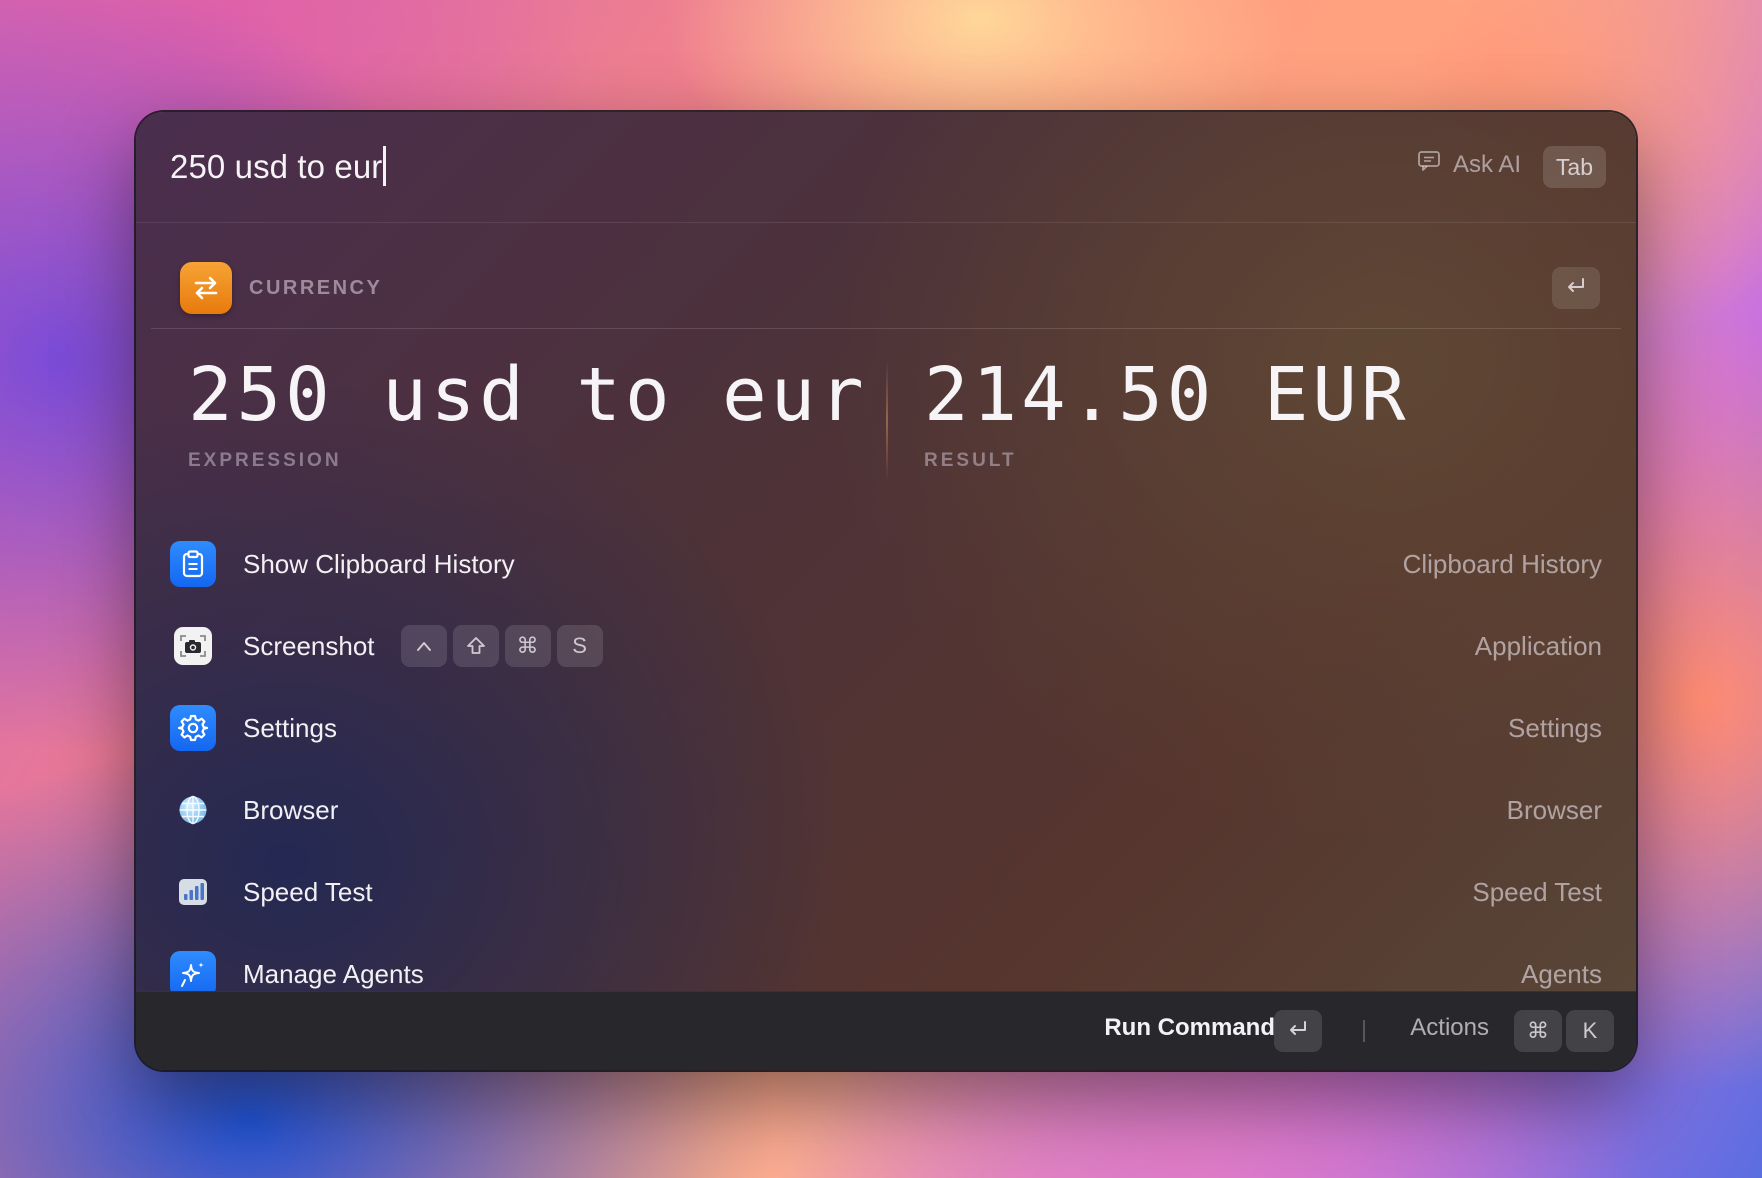 The height and width of the screenshot is (1178, 1762). I want to click on control-key-icon, so click(423, 646).